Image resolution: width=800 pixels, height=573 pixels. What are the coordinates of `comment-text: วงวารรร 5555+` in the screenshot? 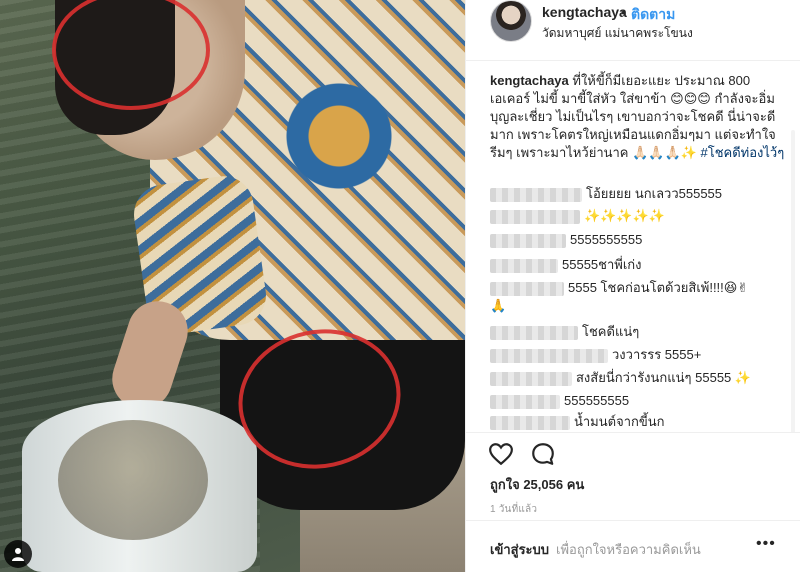 It's located at (657, 354).